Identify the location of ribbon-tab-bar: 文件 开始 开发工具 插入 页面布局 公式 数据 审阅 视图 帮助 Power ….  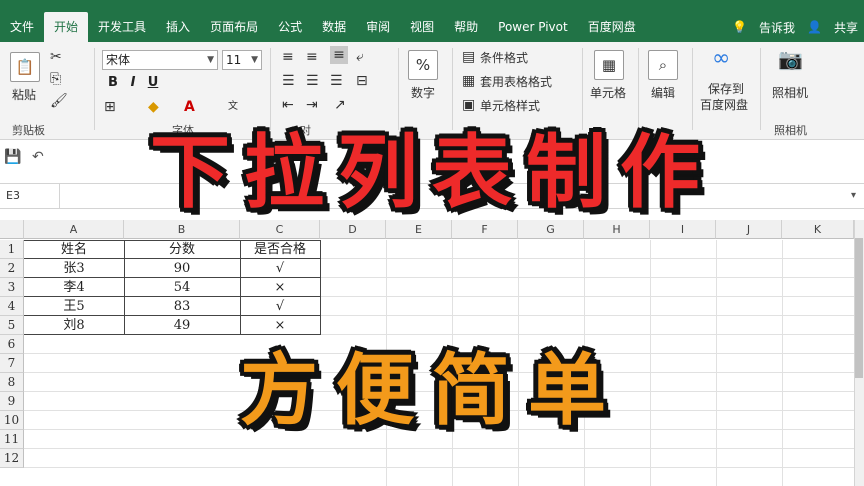
(432, 27).